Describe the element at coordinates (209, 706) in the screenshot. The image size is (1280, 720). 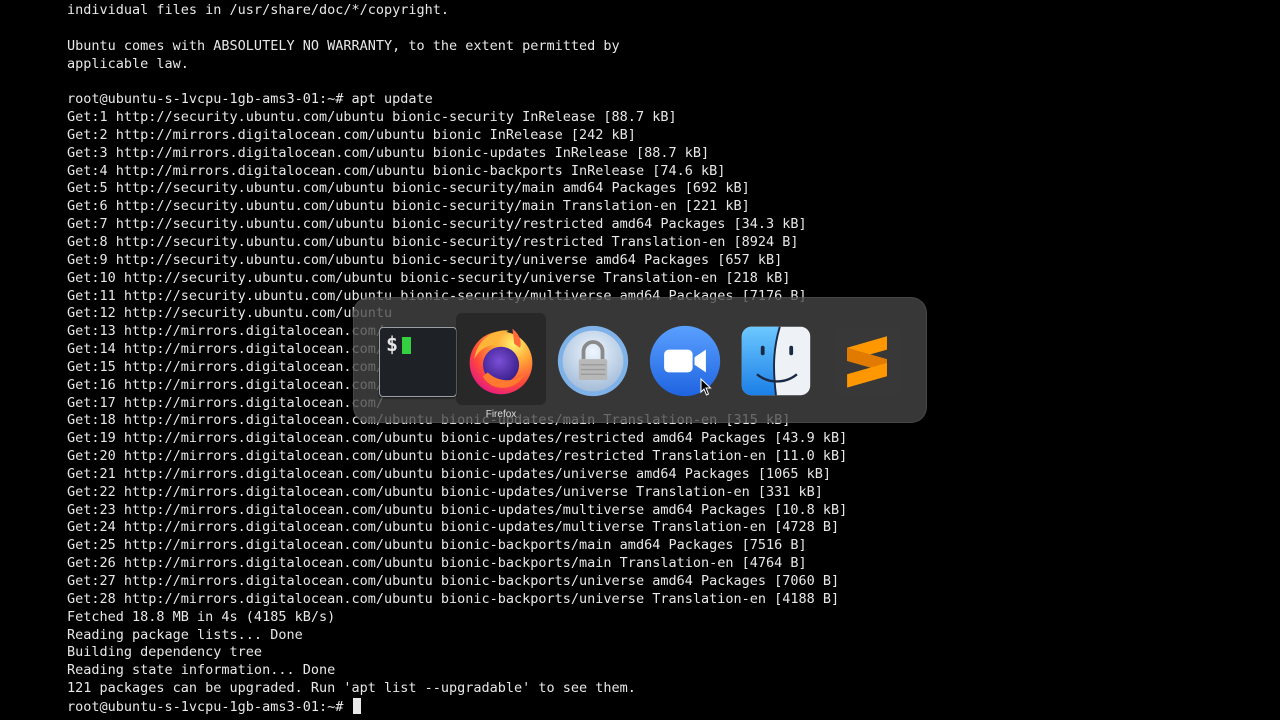
I see `terminal-prompt: root@ubuntu-s-1vcpu-1gb-ams3-01:~#` at that location.